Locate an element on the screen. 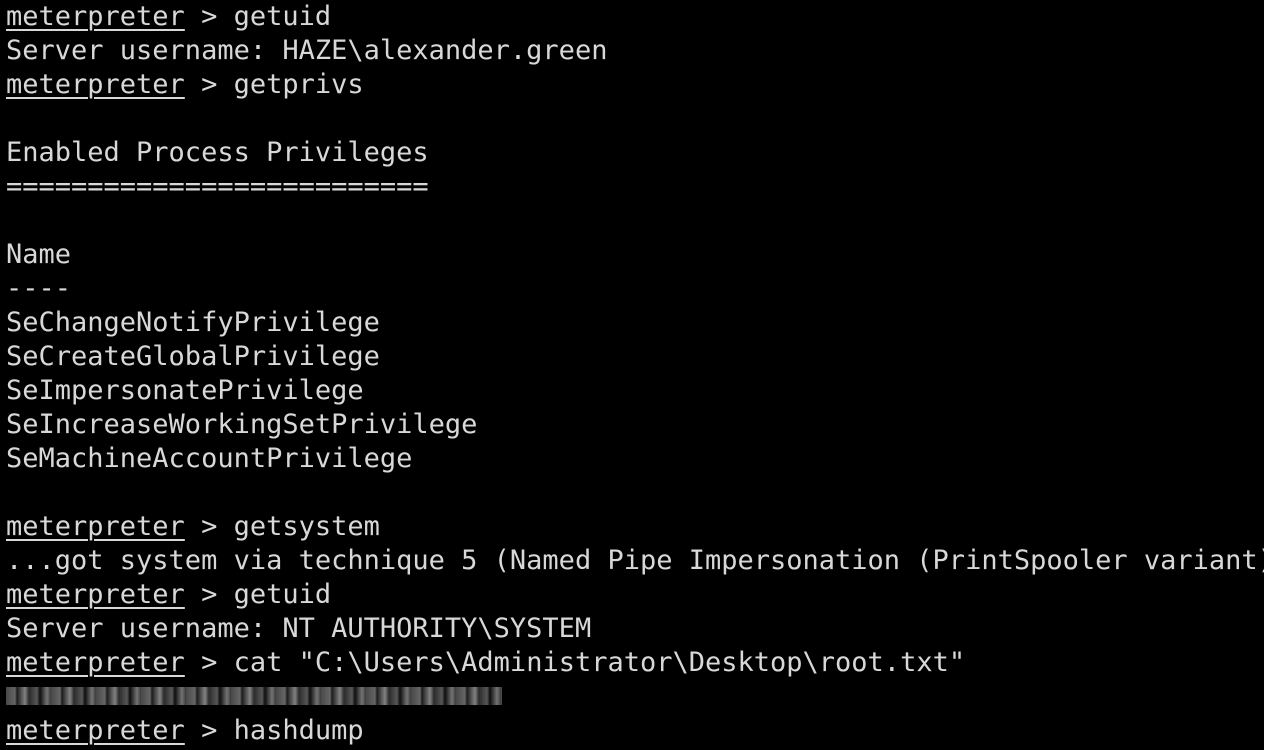  command-line: meterpreter > getprivs is located at coordinates (635, 85).